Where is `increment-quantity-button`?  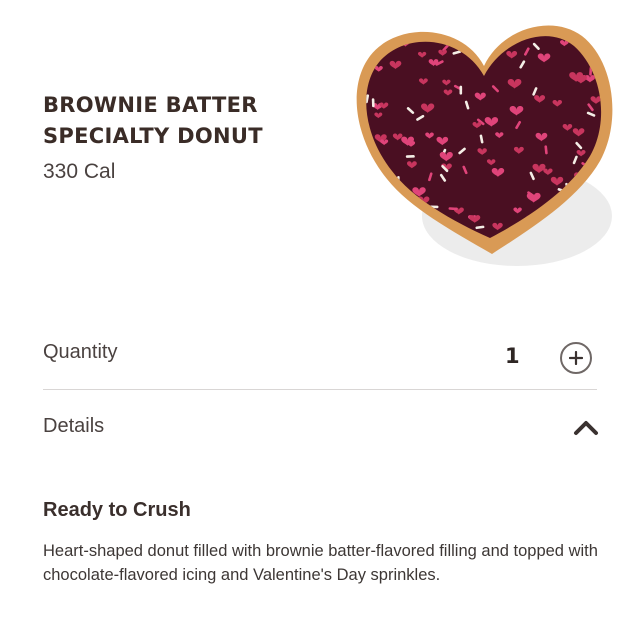 increment-quantity-button is located at coordinates (576, 358).